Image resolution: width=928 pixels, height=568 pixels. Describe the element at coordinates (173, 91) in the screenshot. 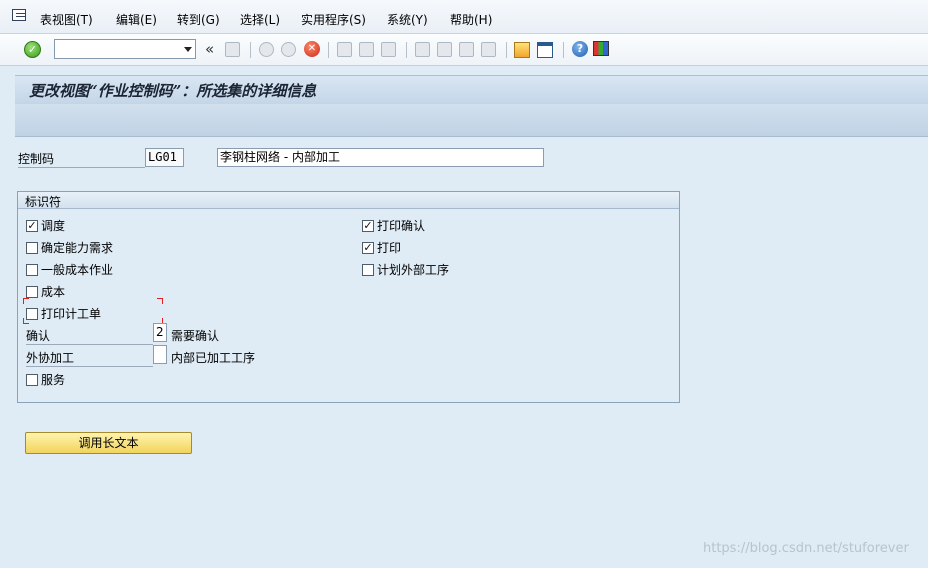

I see `page-title: 更改视图“作业控制码”：所选集的详细信息` at that location.